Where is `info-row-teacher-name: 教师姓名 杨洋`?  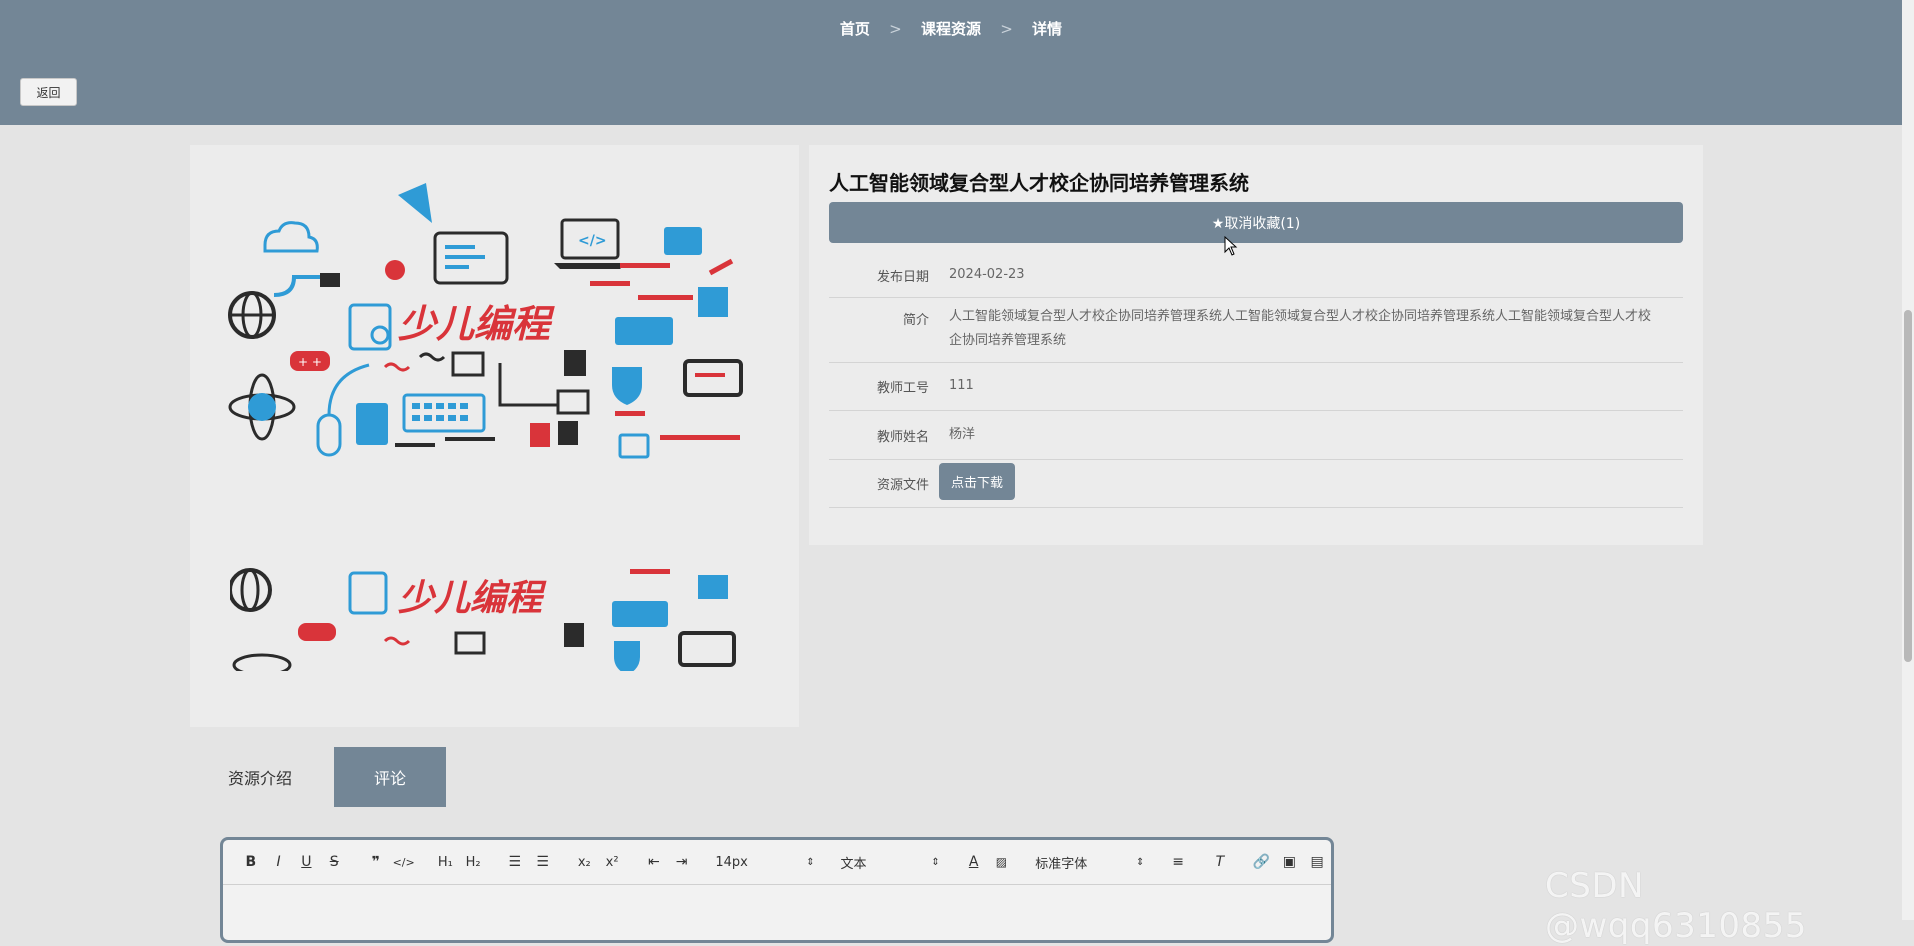
info-row-teacher-name: 教师姓名 杨洋 is located at coordinates (1256, 435).